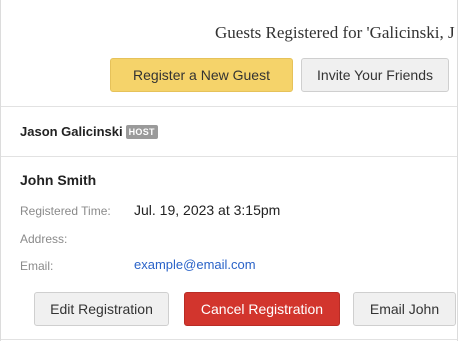 The width and height of the screenshot is (461, 341). I want to click on cancel-registration-button: Cancel Registration, so click(262, 309).